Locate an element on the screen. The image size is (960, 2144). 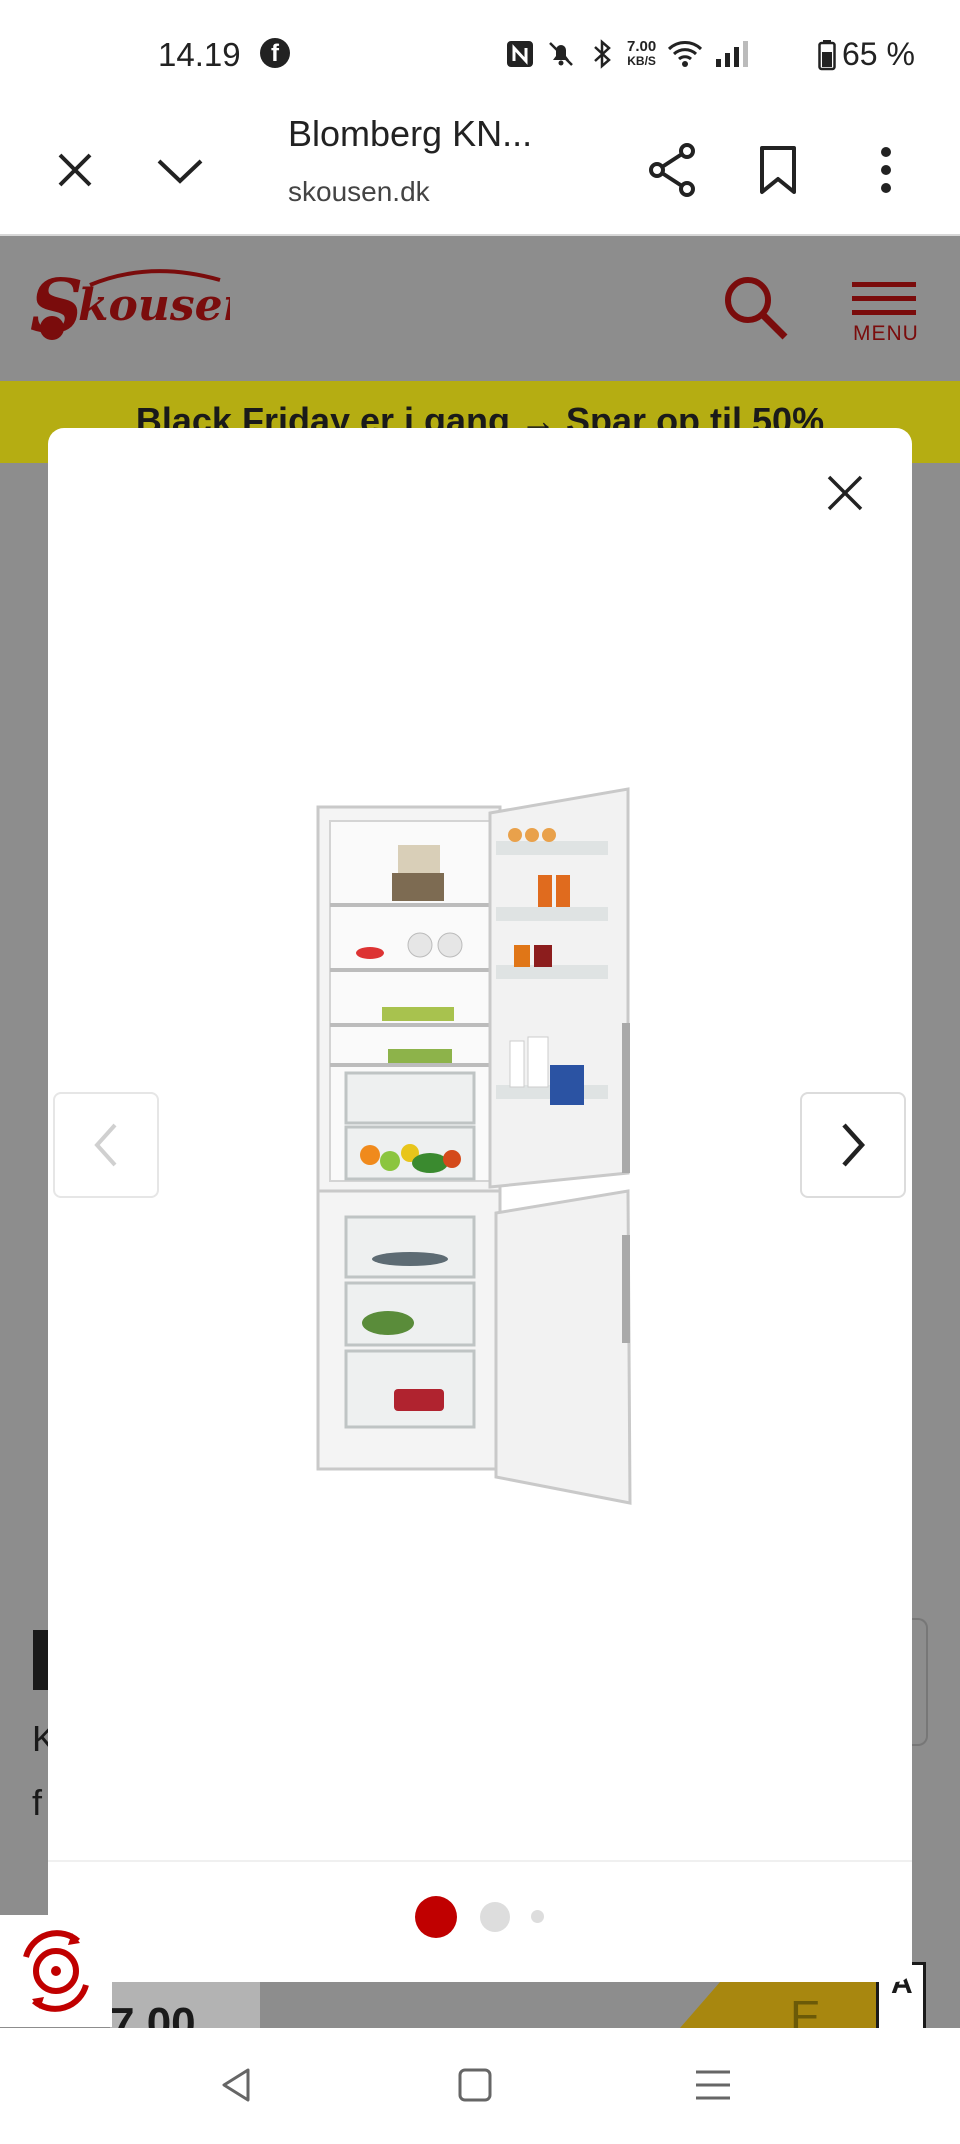
minimize-button is located at coordinates (180, 170).